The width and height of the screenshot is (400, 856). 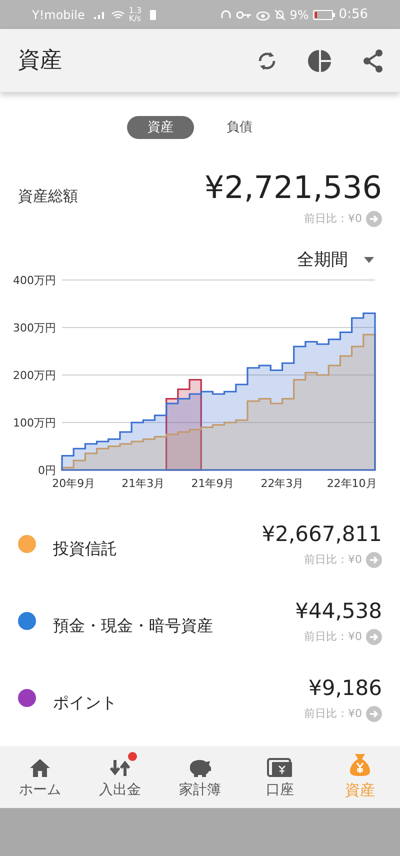 I want to click on segment-tab: 負債, so click(x=239, y=127).